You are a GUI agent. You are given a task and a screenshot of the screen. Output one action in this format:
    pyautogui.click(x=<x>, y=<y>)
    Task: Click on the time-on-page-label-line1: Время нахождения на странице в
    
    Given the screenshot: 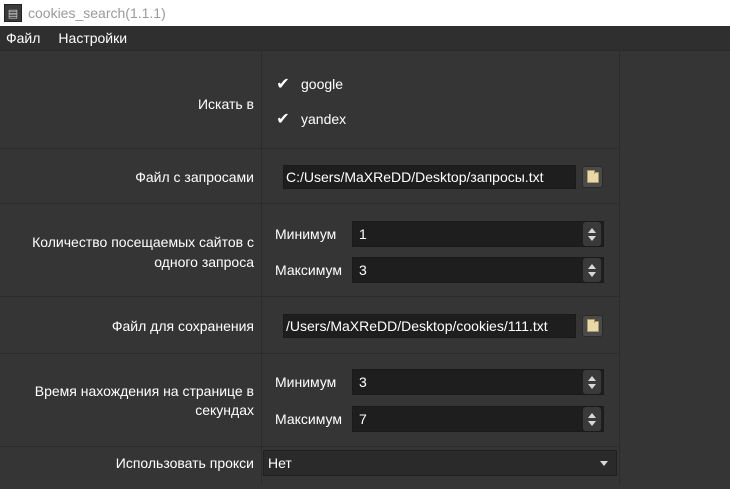 What is the action you would take?
    pyautogui.click(x=144, y=391)
    